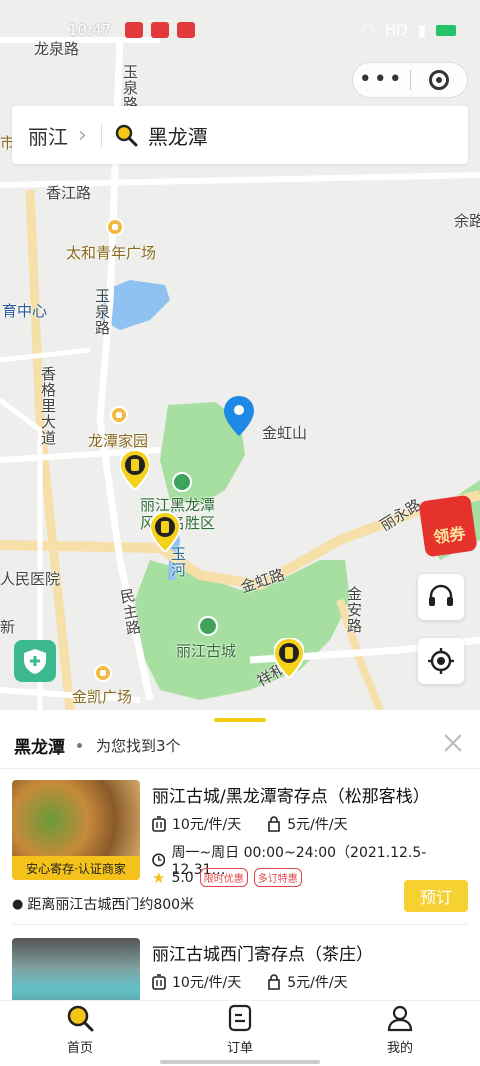  Describe the element at coordinates (101, 135) in the screenshot. I see `search-divider` at that location.